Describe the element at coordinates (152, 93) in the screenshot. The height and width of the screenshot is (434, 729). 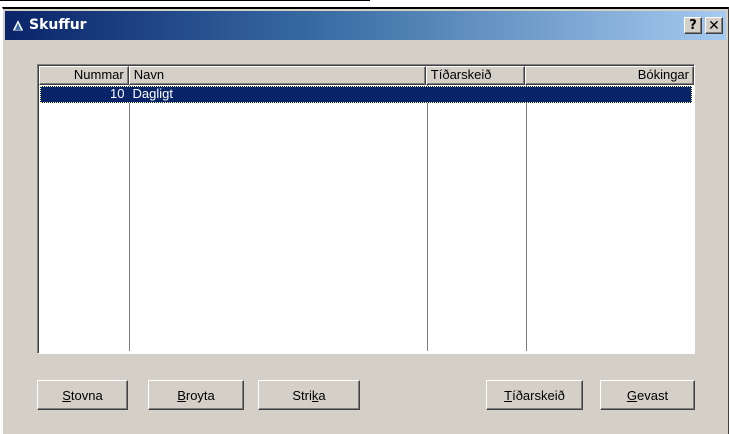
I see `cell-navn: Dagligt` at that location.